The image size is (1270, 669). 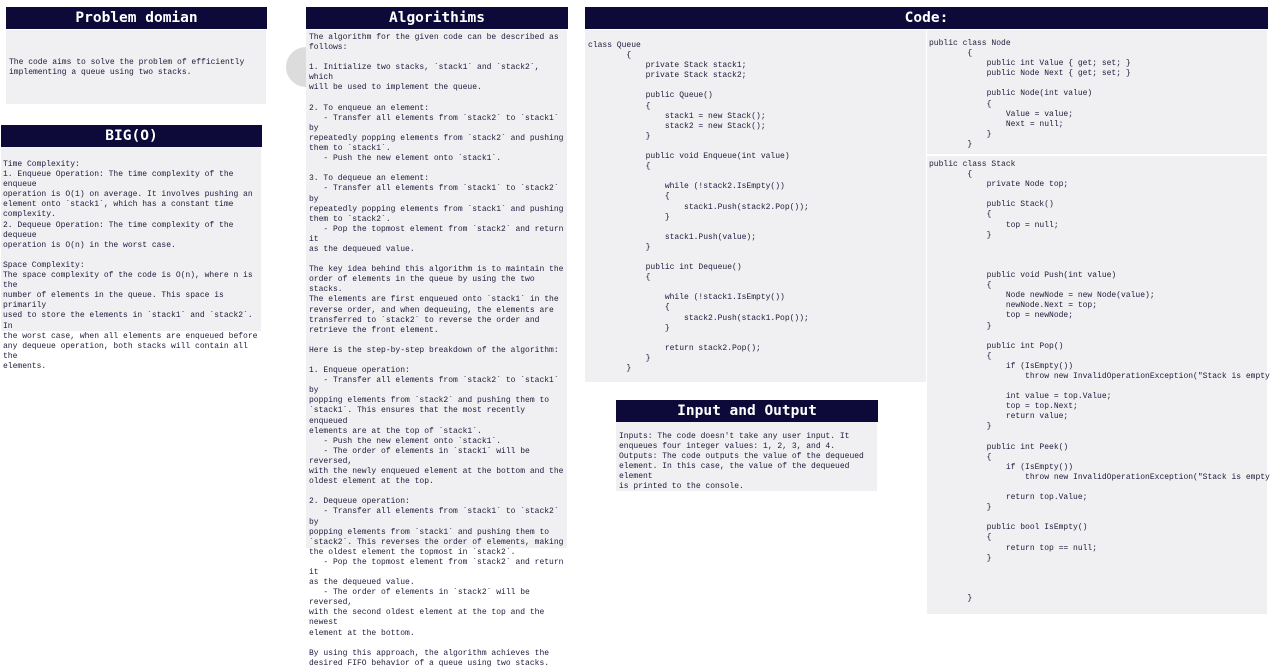 What do you see at coordinates (130, 265) in the screenshot?
I see `big-o-text: Time Complexity: 1. Enqueue Operation` at bounding box center [130, 265].